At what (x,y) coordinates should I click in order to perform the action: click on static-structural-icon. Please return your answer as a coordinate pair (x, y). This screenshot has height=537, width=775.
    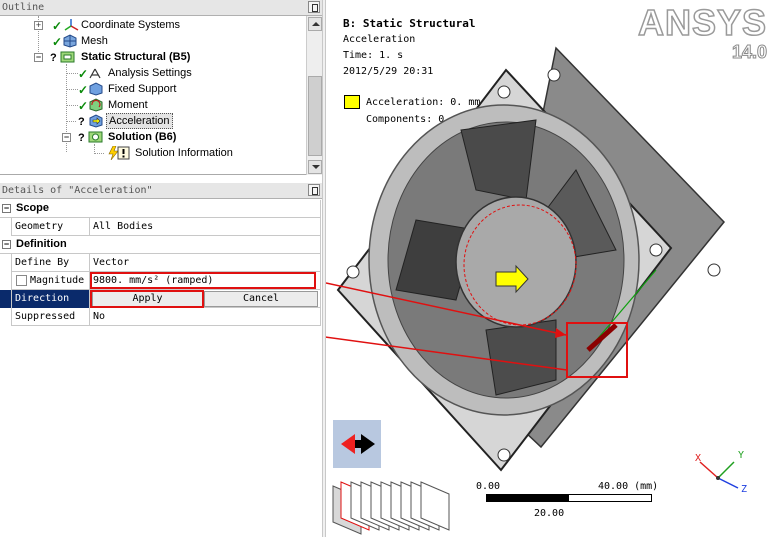
    Looking at the image, I should click on (67, 57).